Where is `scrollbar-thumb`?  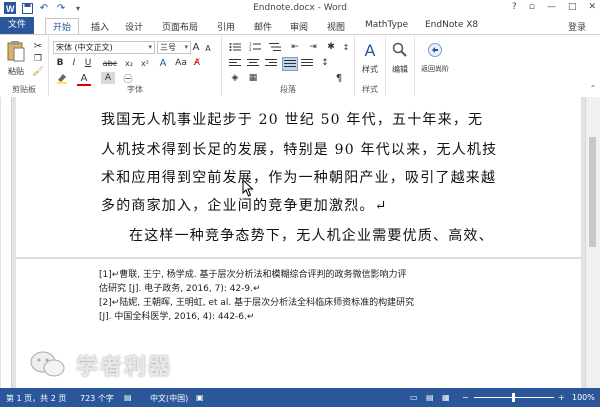 scrollbar-thumb is located at coordinates (592, 192).